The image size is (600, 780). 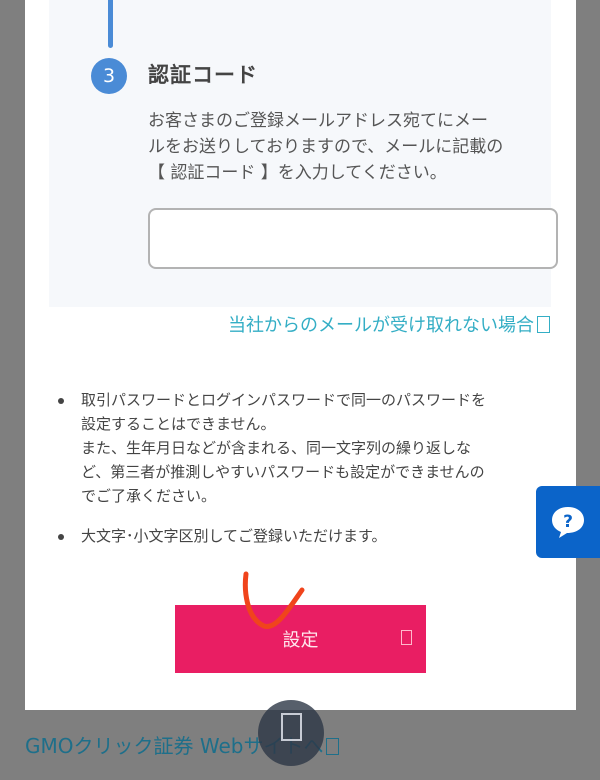 I want to click on step-connector-line, so click(x=110, y=24).